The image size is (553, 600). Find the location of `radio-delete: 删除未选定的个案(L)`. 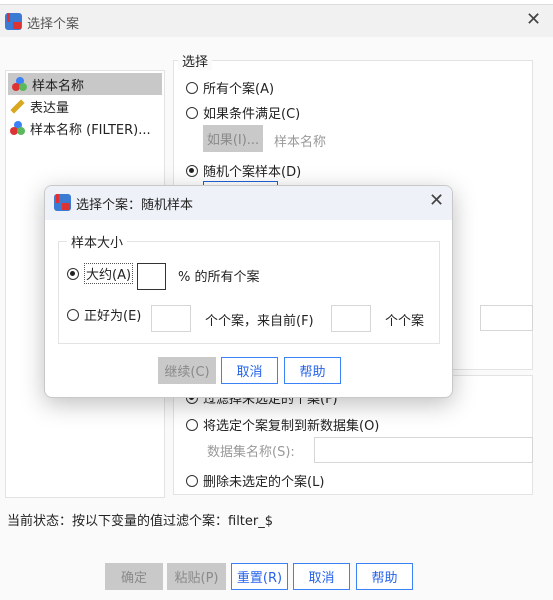

radio-delete: 删除未选定的个案(L) is located at coordinates (255, 480).